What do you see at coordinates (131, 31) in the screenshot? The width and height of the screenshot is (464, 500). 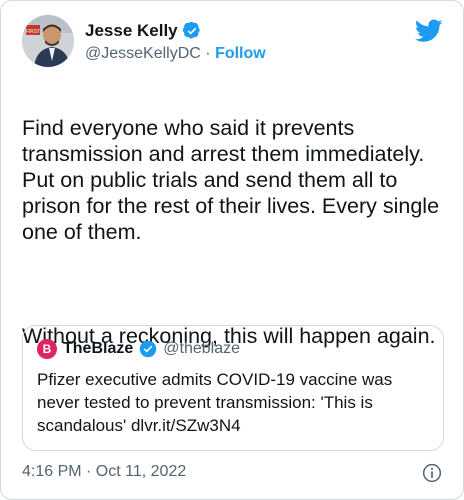 I see `author-name: Jesse Kelly` at bounding box center [131, 31].